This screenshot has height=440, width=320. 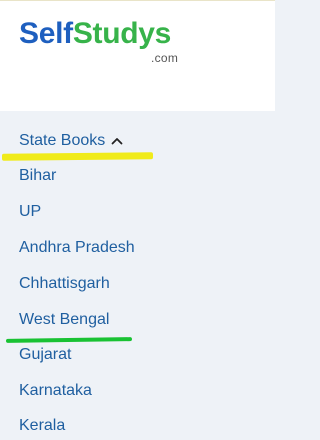 What do you see at coordinates (64, 320) in the screenshot?
I see `menu-item-west-bengal: West Bengal` at bounding box center [64, 320].